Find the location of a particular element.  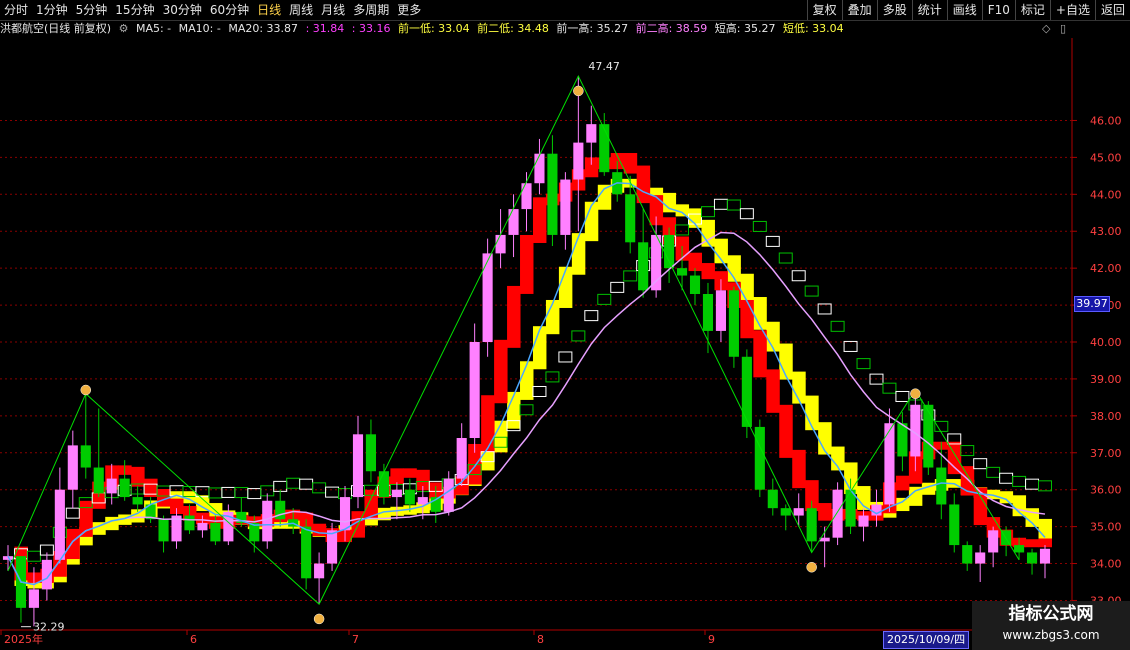

toolbar-button: +自选 is located at coordinates (1072, 10).